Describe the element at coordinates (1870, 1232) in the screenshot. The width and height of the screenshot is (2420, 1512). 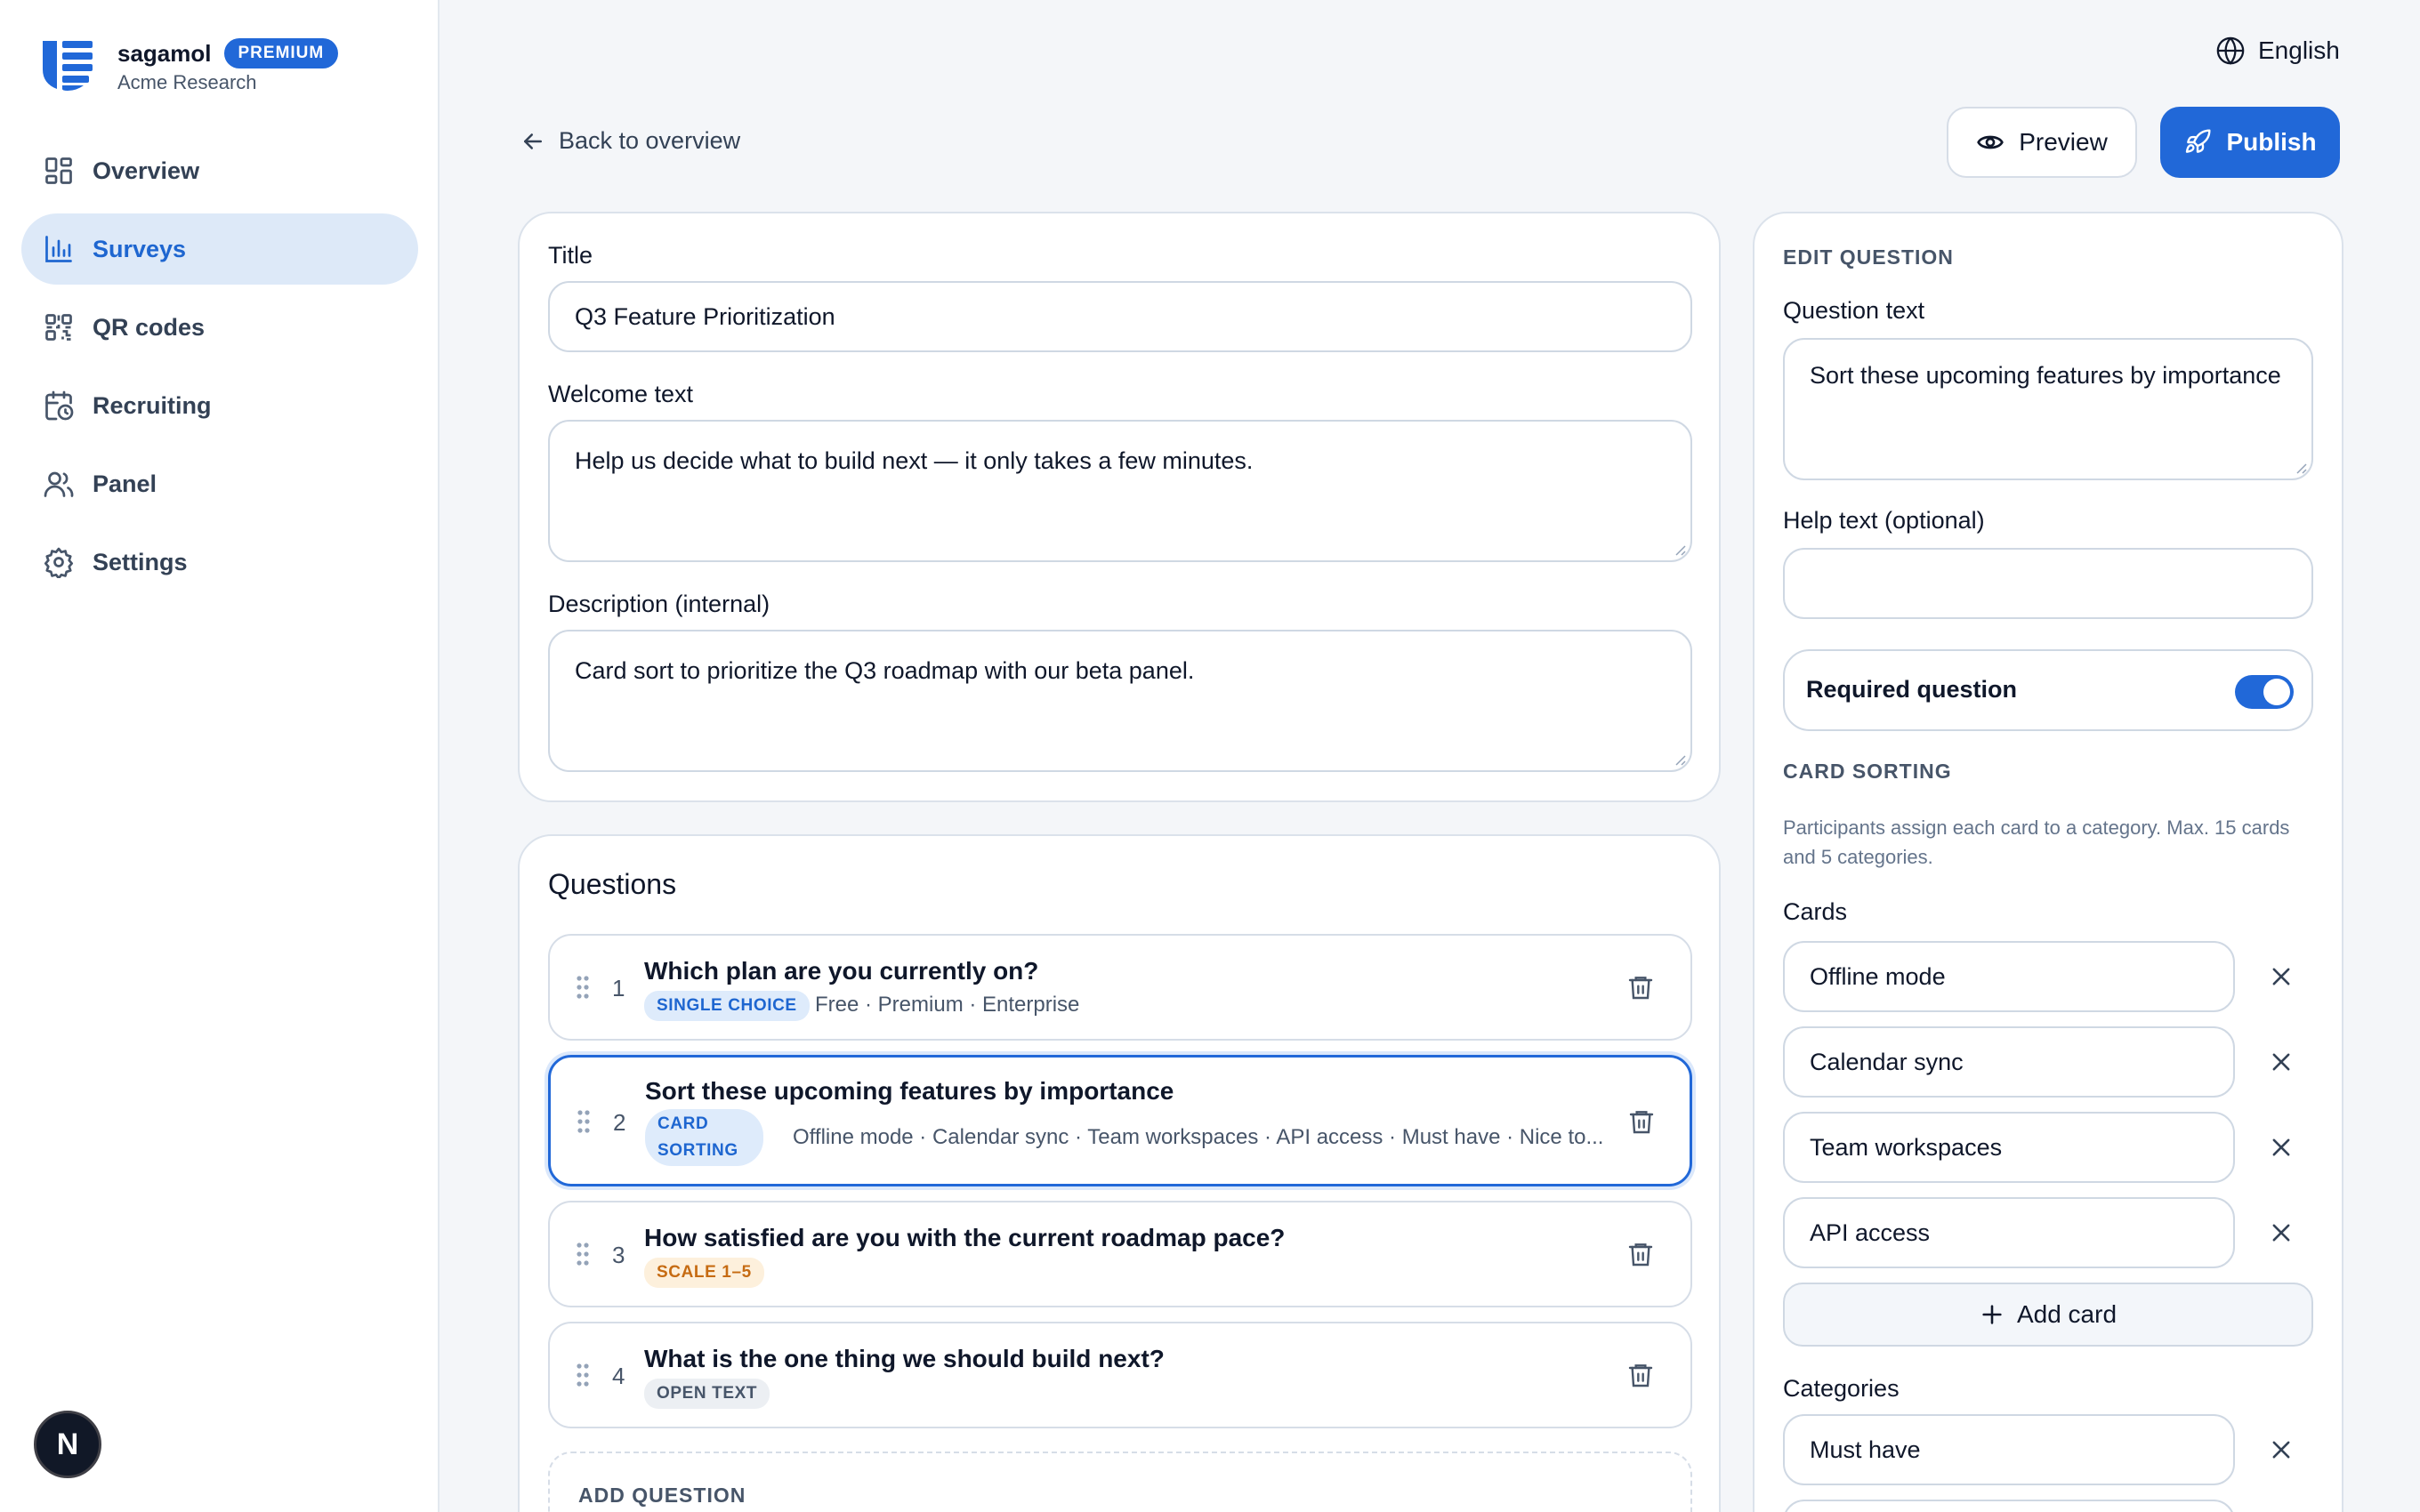
I see `card-value: API access` at that location.